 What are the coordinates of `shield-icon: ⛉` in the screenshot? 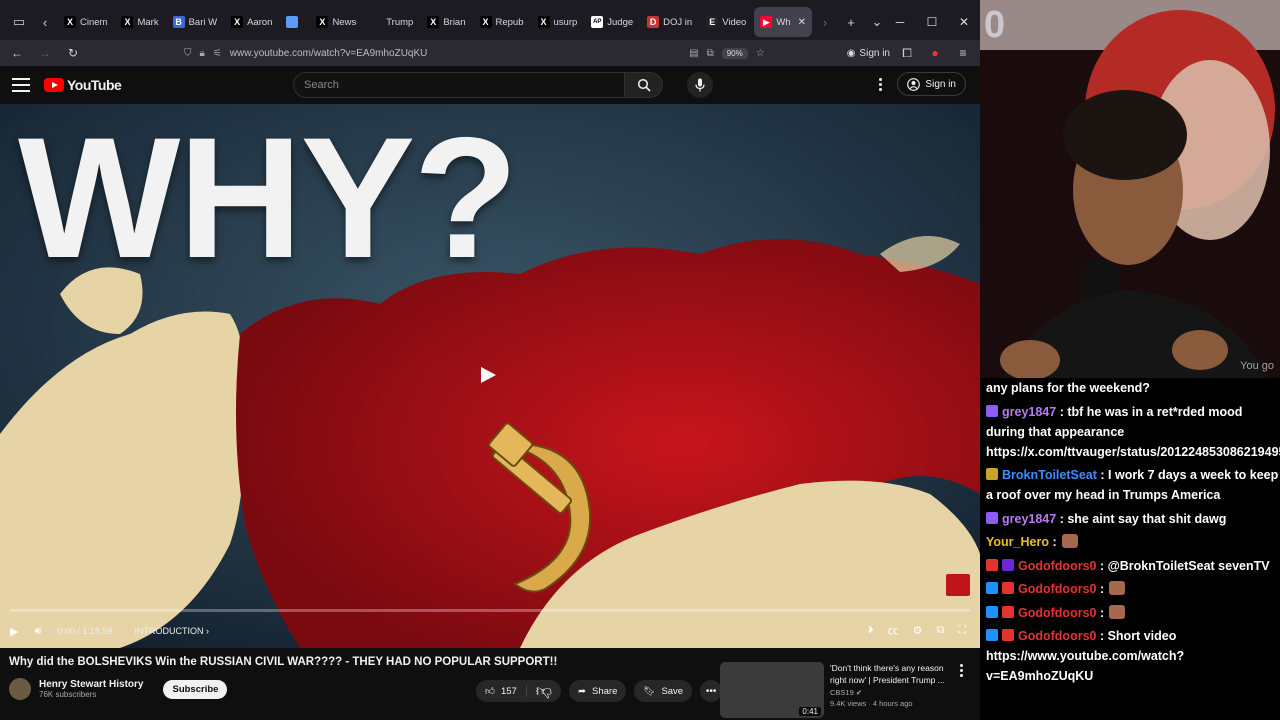 It's located at (188, 53).